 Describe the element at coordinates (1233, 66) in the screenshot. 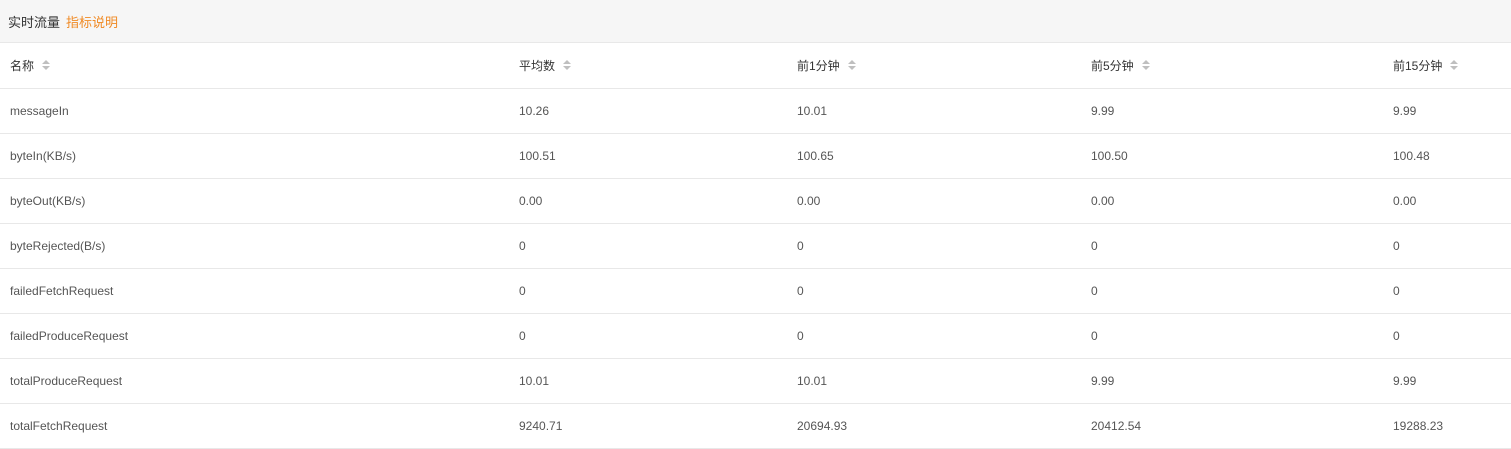

I see `column-header-5min: 前5分钟` at that location.